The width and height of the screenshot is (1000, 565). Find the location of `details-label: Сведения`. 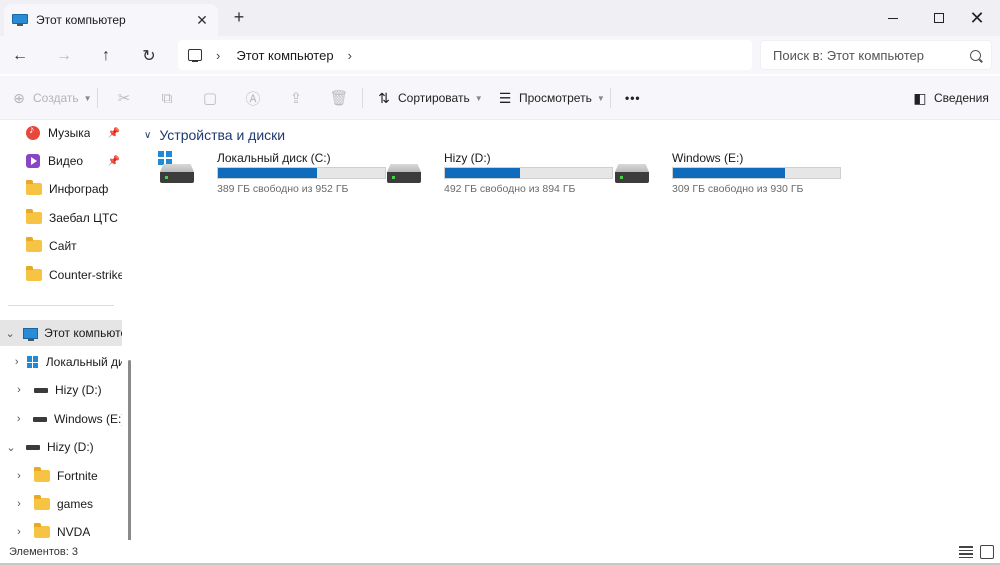

details-label: Сведения is located at coordinates (961, 98).